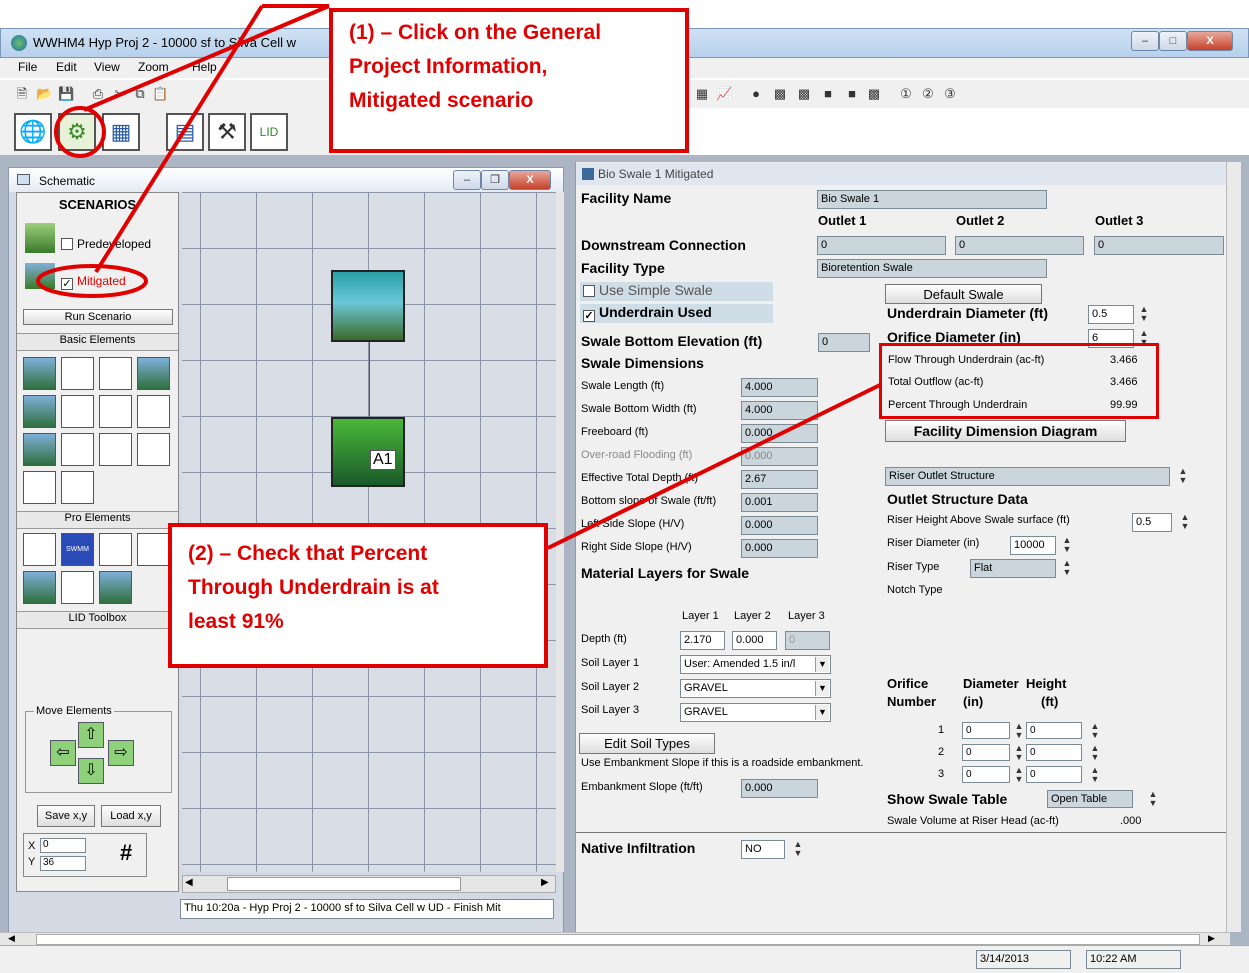 This screenshot has width=1249, height=973. I want to click on pro-e-icon, so click(39, 587).